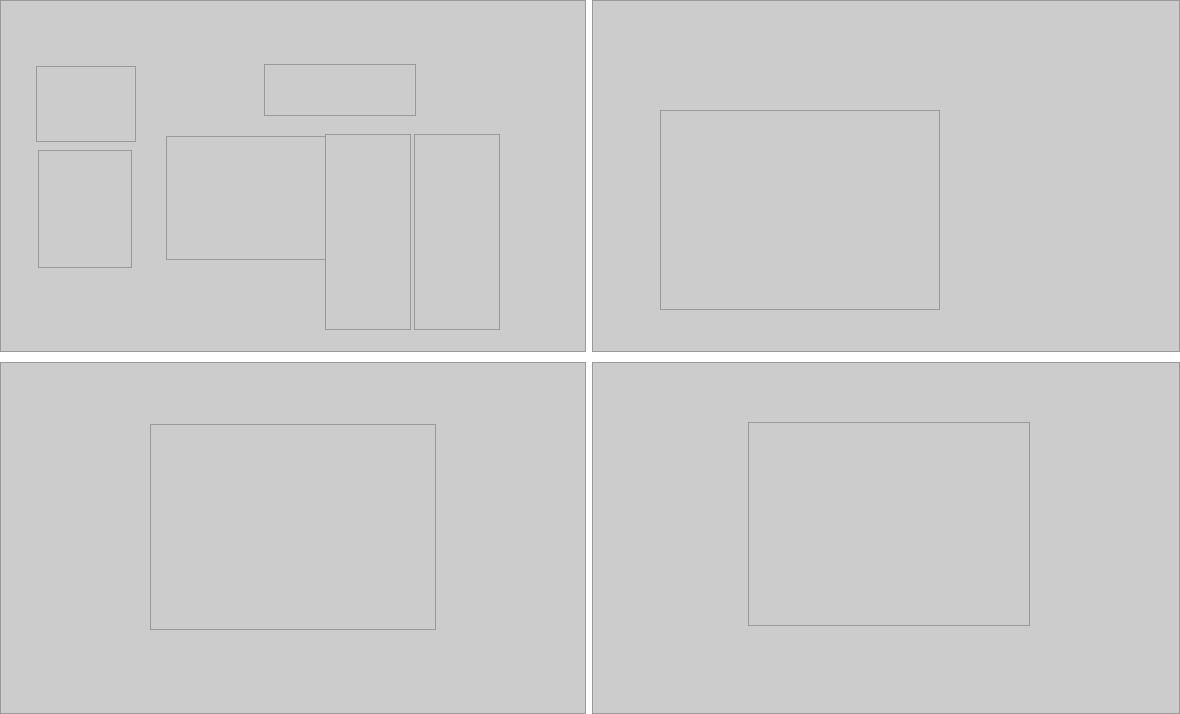  What do you see at coordinates (889, 524) in the screenshot?
I see `album-photo-grid` at bounding box center [889, 524].